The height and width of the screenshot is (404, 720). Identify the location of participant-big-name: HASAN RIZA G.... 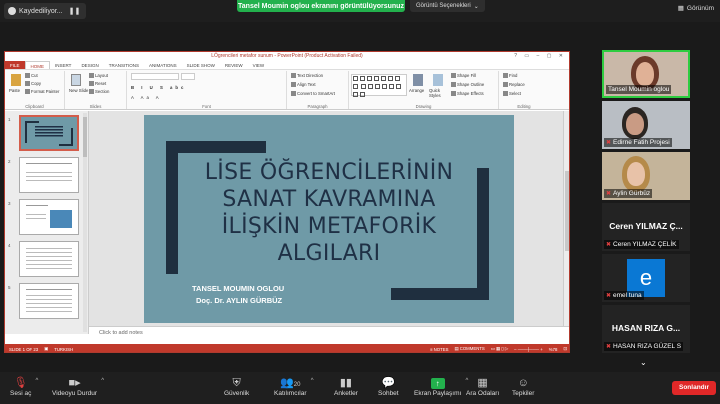
(646, 328).